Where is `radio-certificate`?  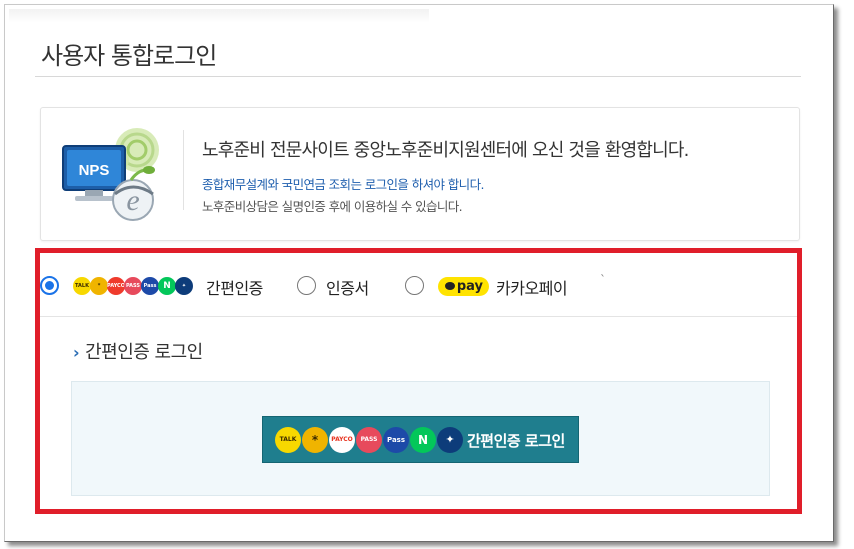
radio-certificate is located at coordinates (306, 285).